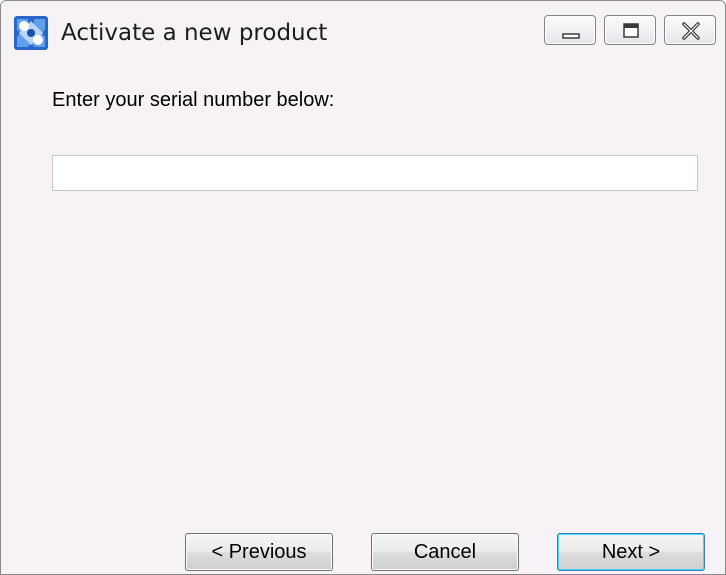  Describe the element at coordinates (259, 552) in the screenshot. I see `previous-button: < Previous` at that location.